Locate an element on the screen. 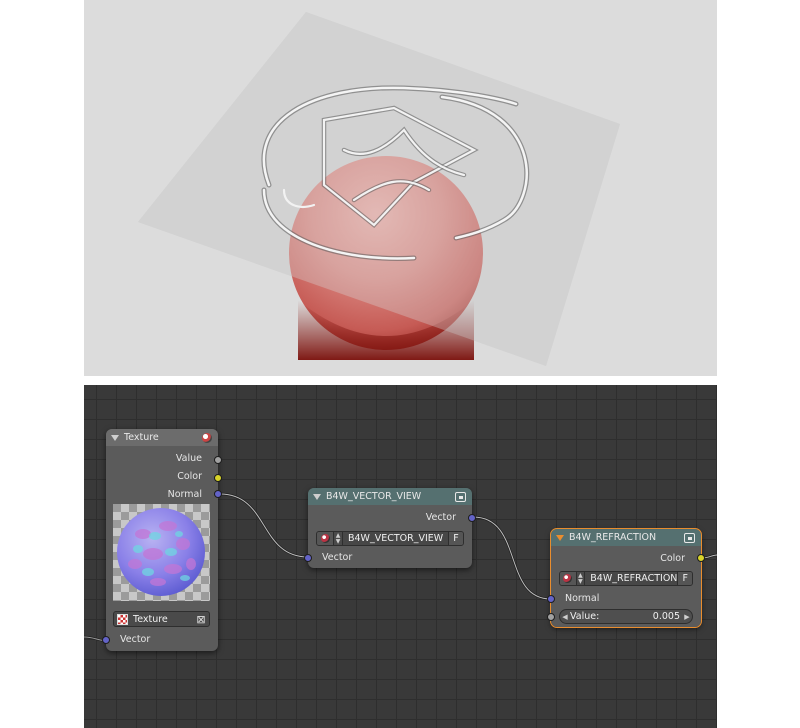 Image resolution: width=800 pixels, height=728 pixels. texture-node-header: Texture is located at coordinates (162, 437).